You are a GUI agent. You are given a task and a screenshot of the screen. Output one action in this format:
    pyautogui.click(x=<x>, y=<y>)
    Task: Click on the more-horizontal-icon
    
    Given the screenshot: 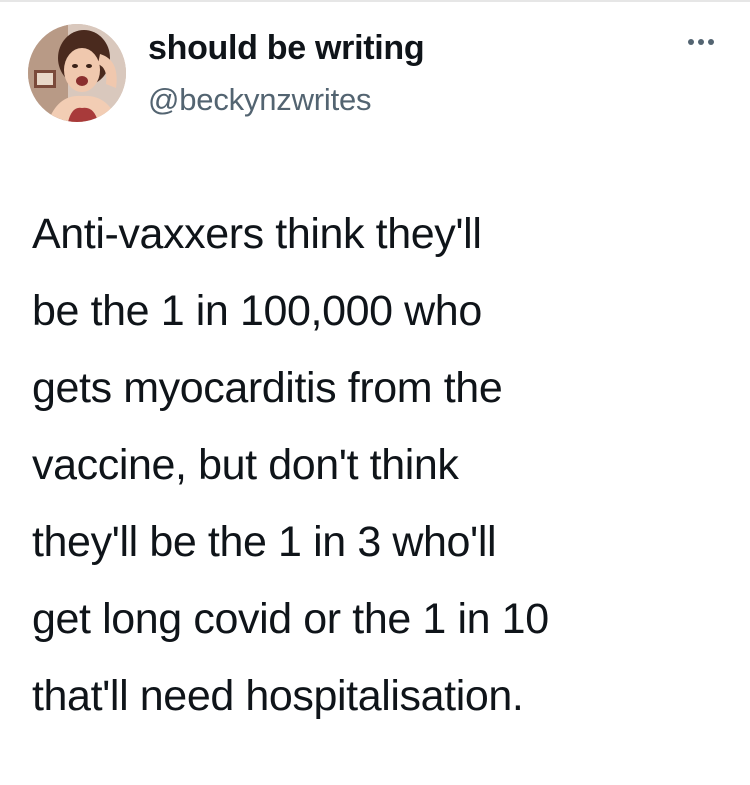 What is the action you would take?
    pyautogui.click(x=701, y=42)
    